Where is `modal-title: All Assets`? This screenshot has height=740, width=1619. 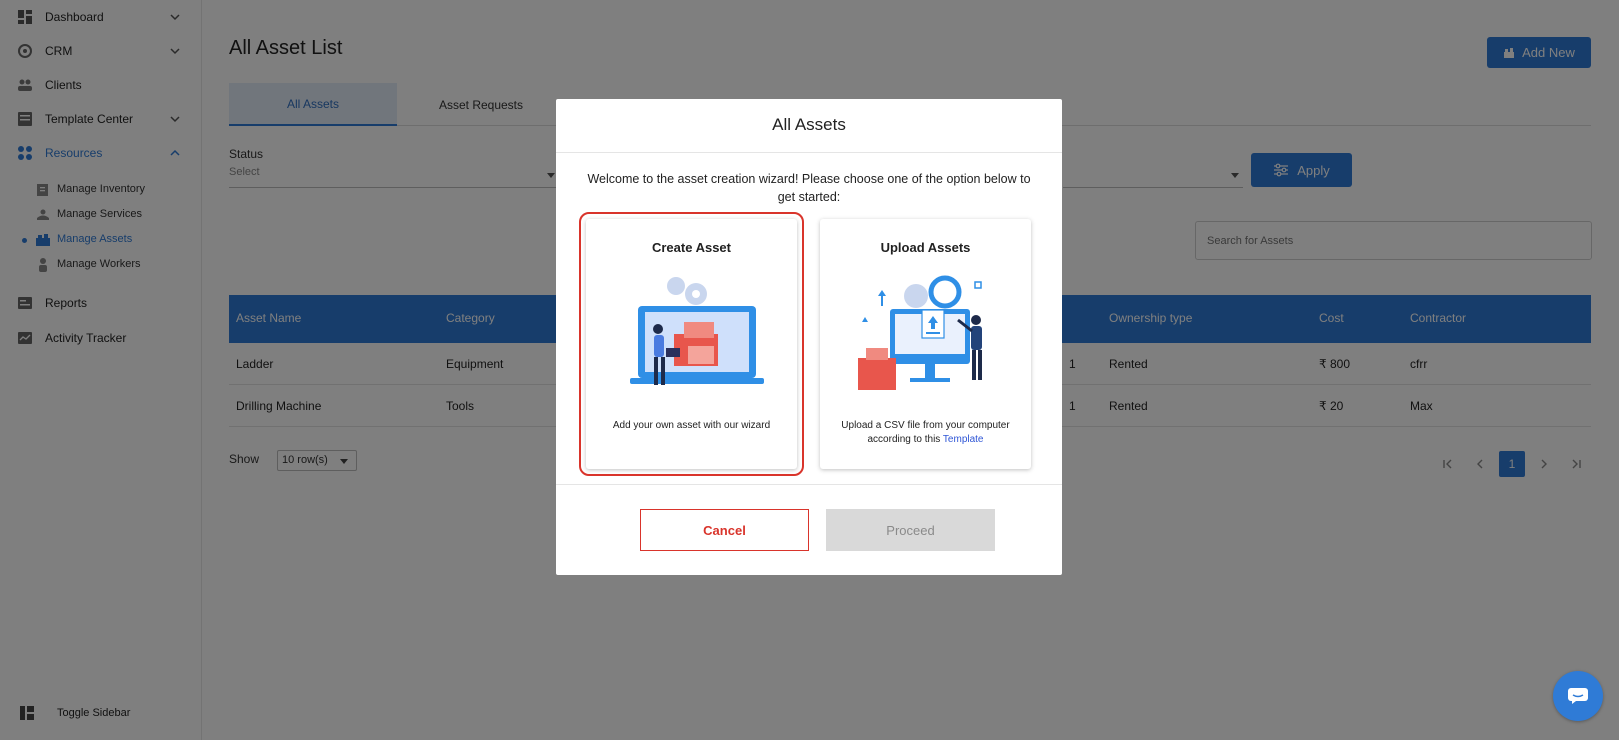 modal-title: All Assets is located at coordinates (809, 124).